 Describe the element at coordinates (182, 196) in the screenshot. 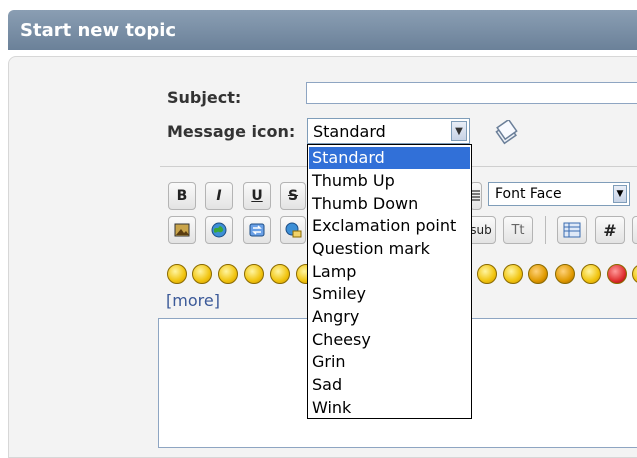

I see `bold-button: B` at that location.